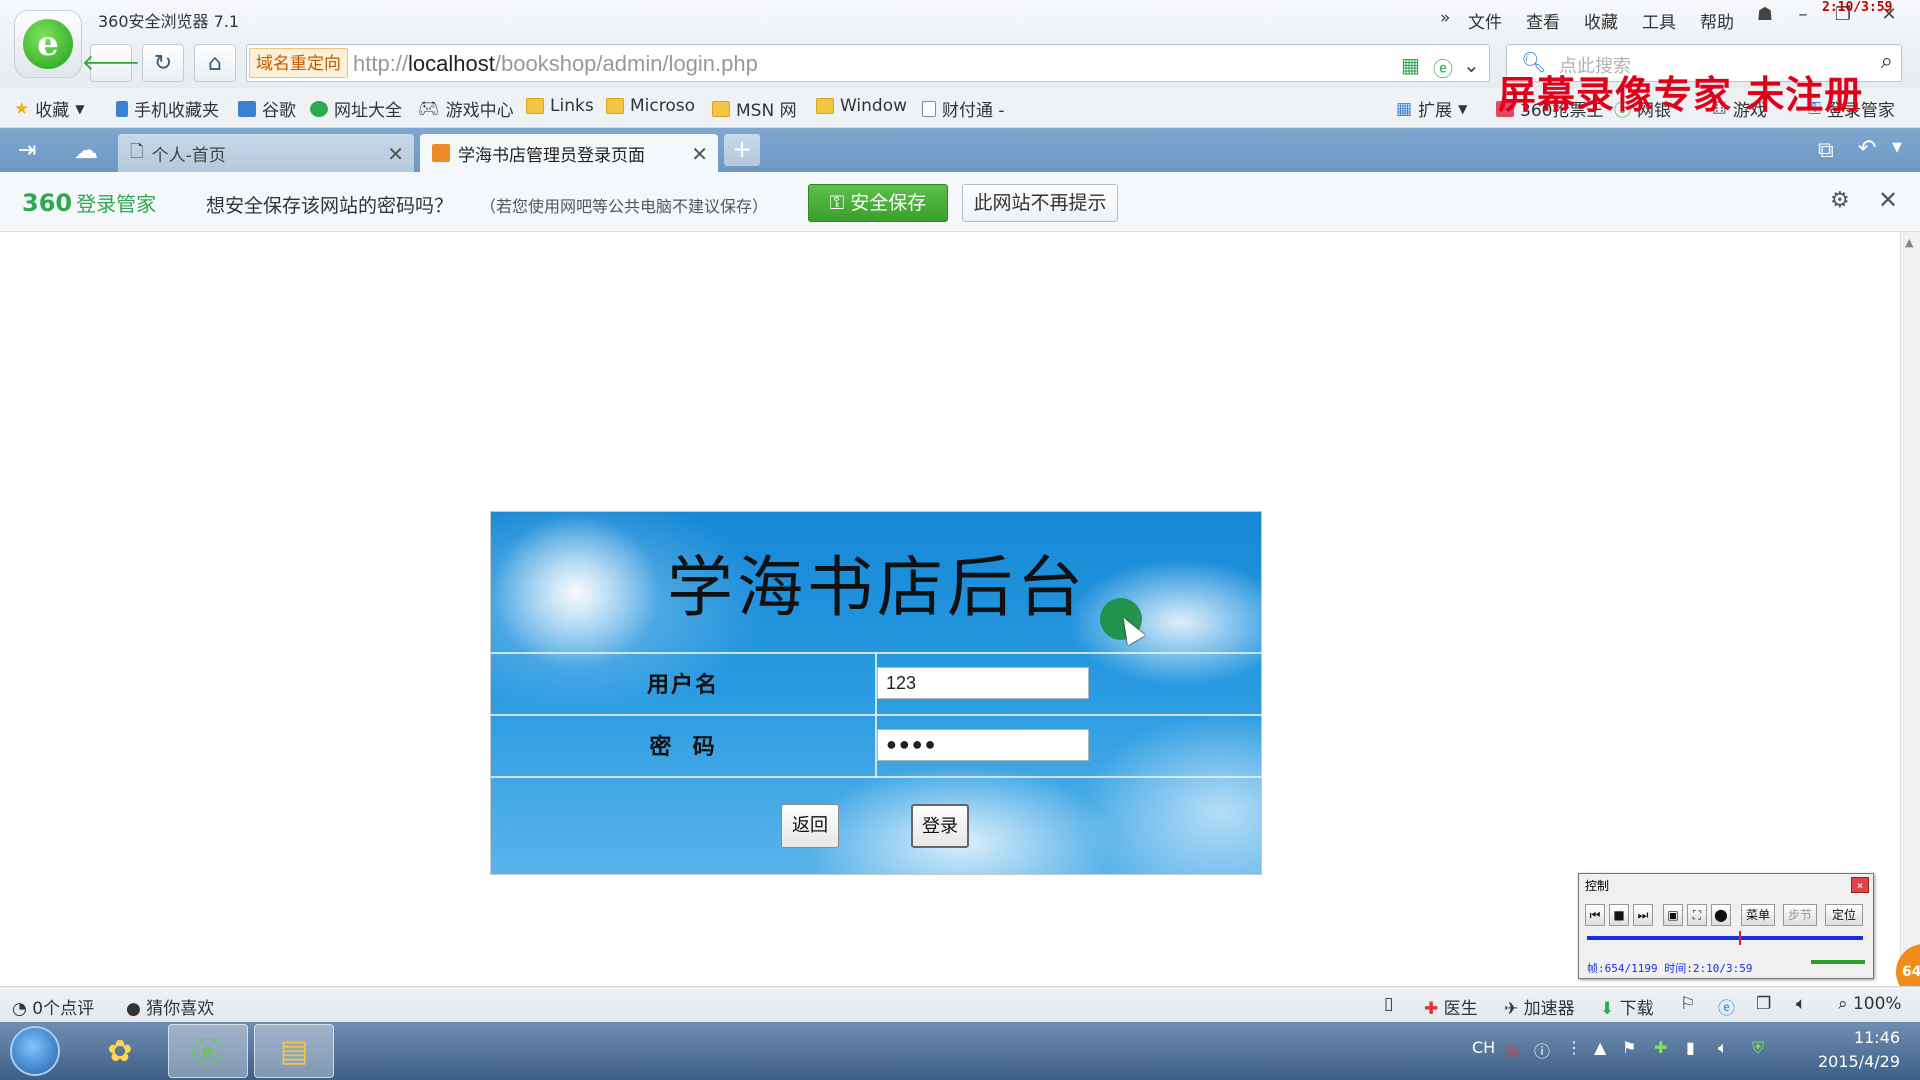  I want to click on bookmark-favorites: ★ 收藏 ▼, so click(49, 109).